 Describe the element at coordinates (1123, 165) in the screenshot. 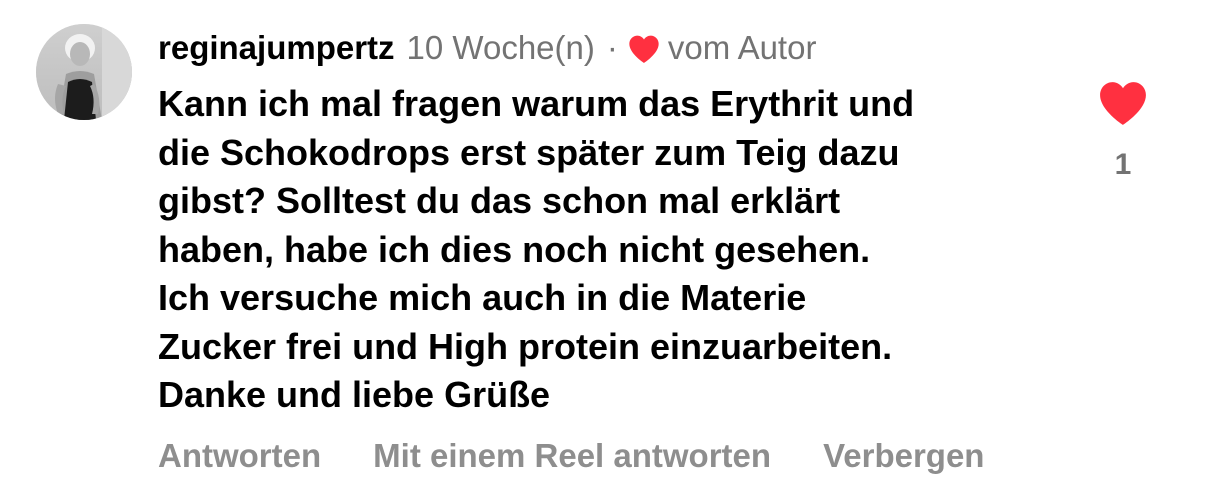

I see `like-count: 1` at that location.